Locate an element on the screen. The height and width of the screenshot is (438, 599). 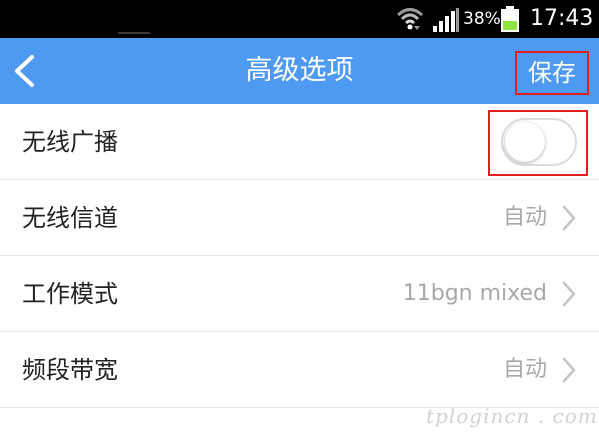
signal-icon is located at coordinates (446, 20).